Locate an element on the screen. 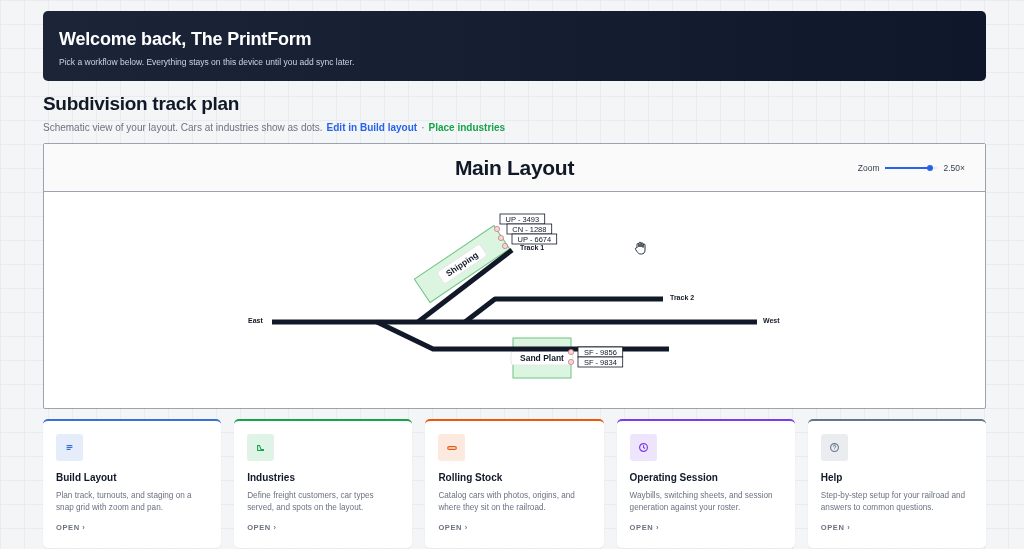 The image size is (1024, 549). welcome-subtitle: Pick a workflow below. Everything stays on this device until you add sync later. is located at coordinates (207, 62).